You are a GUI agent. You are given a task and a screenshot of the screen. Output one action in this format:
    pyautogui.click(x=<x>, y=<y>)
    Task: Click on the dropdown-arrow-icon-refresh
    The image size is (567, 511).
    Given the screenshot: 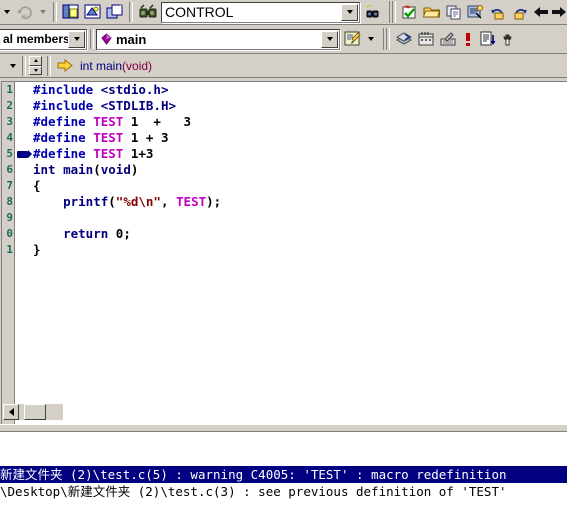 What is the action you would take?
    pyautogui.click(x=43, y=12)
    